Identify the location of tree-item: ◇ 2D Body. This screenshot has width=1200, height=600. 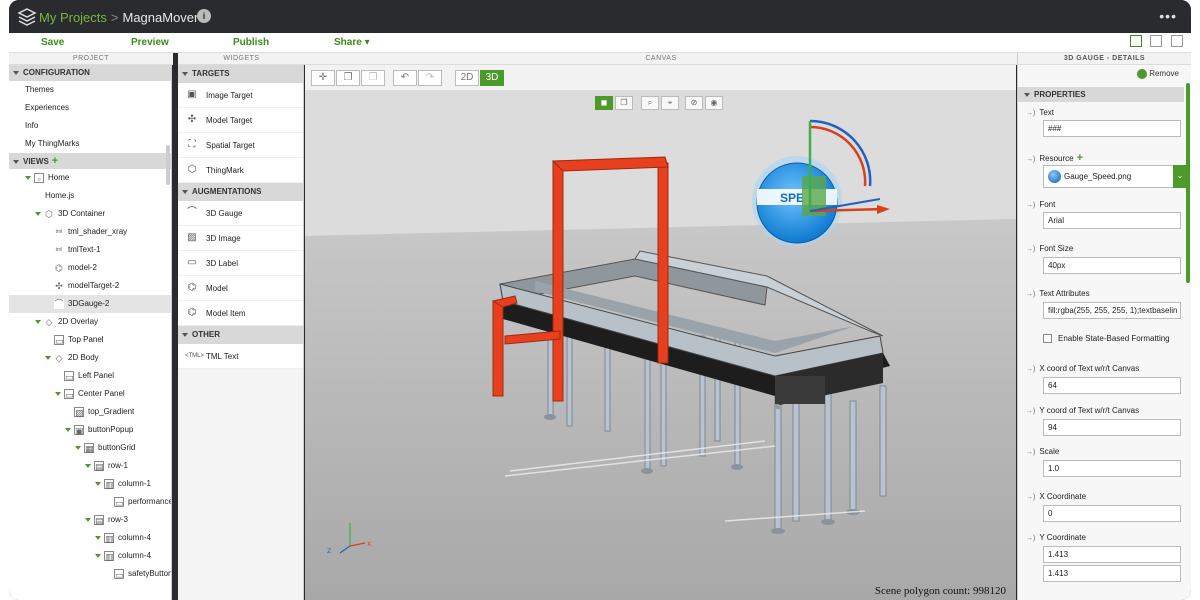
(90, 358).